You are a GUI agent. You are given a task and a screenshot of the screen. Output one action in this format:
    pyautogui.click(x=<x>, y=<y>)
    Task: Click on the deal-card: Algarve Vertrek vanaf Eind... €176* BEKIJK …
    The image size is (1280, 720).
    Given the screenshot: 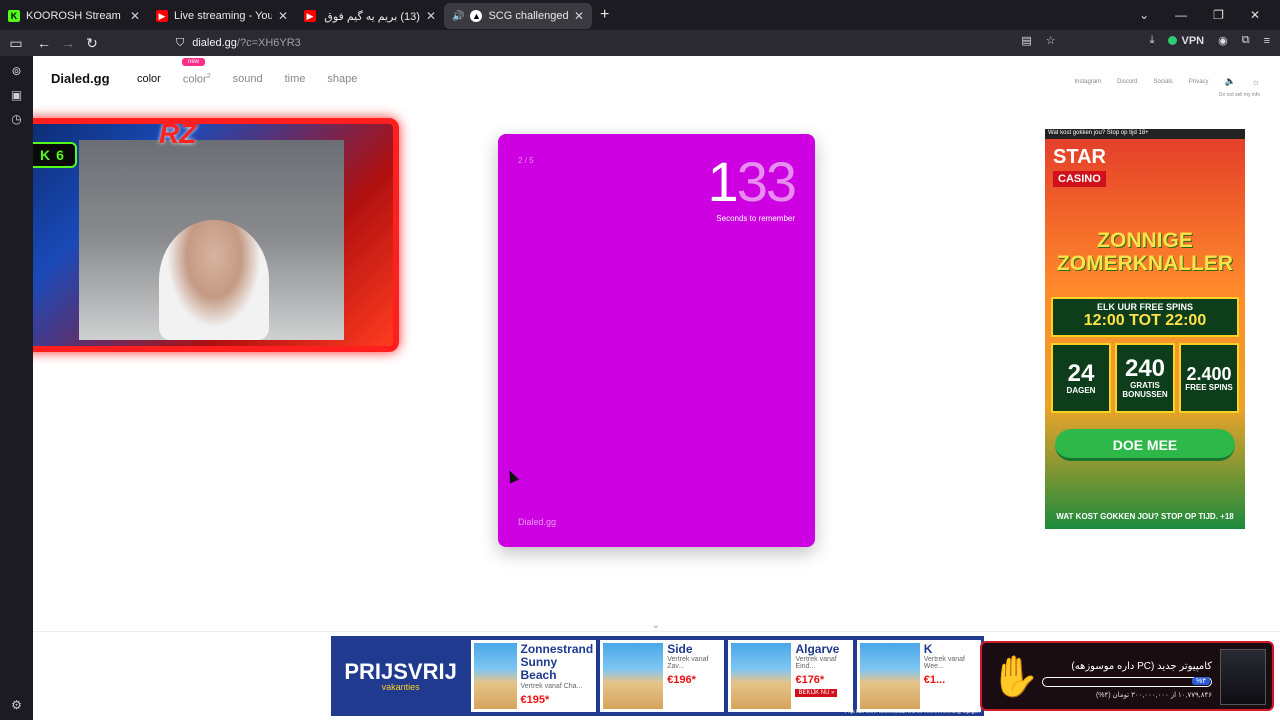 What is the action you would take?
    pyautogui.click(x=790, y=676)
    